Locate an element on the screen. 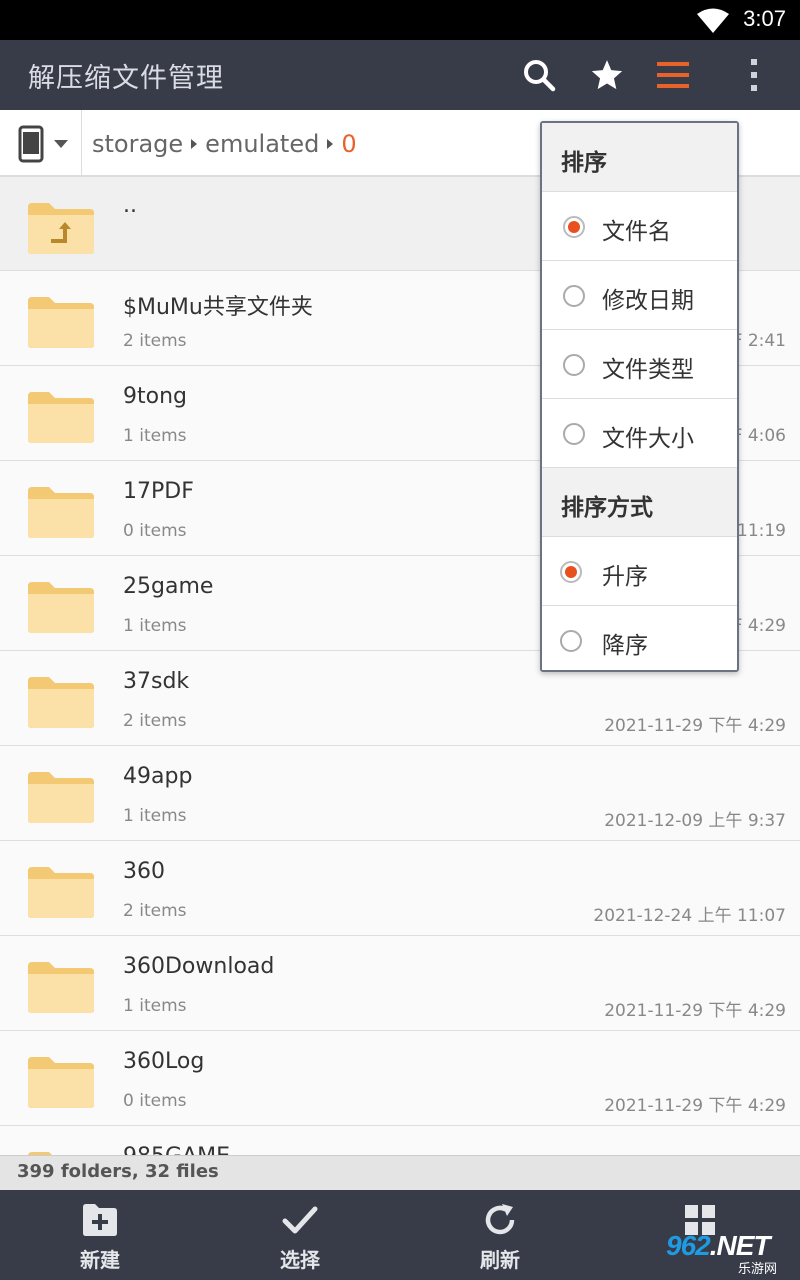 This screenshot has height=1280, width=800. refresh-icon is located at coordinates (500, 1219).